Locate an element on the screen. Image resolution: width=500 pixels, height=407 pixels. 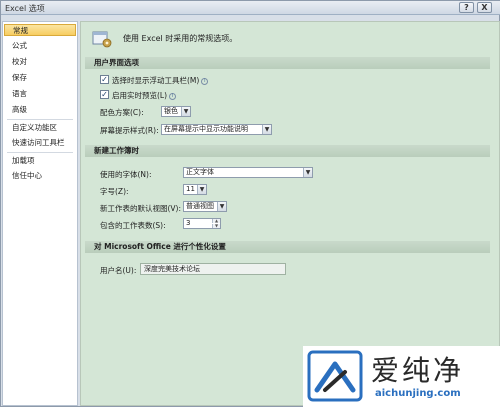
nav-item-add-ins: 加载项 is located at coordinates (40, 161).